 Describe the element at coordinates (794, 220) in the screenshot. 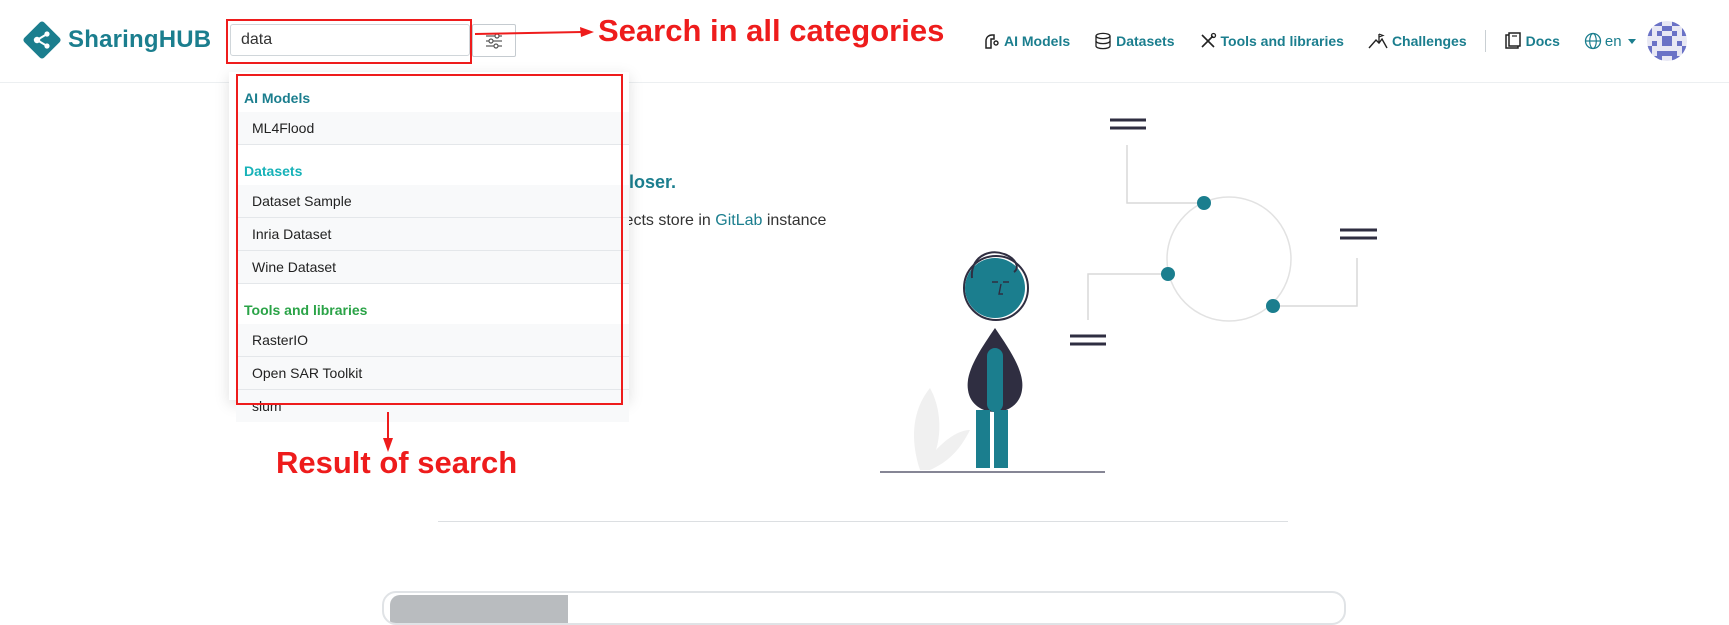

I see `hero-text-end: instance` at that location.